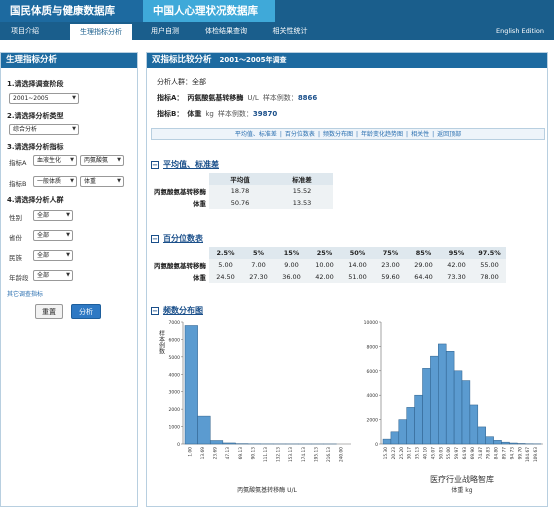 The image size is (554, 507). Describe the element at coordinates (177, 238) in the screenshot. I see `section-percentile-header: − 百分位数表` at that location.